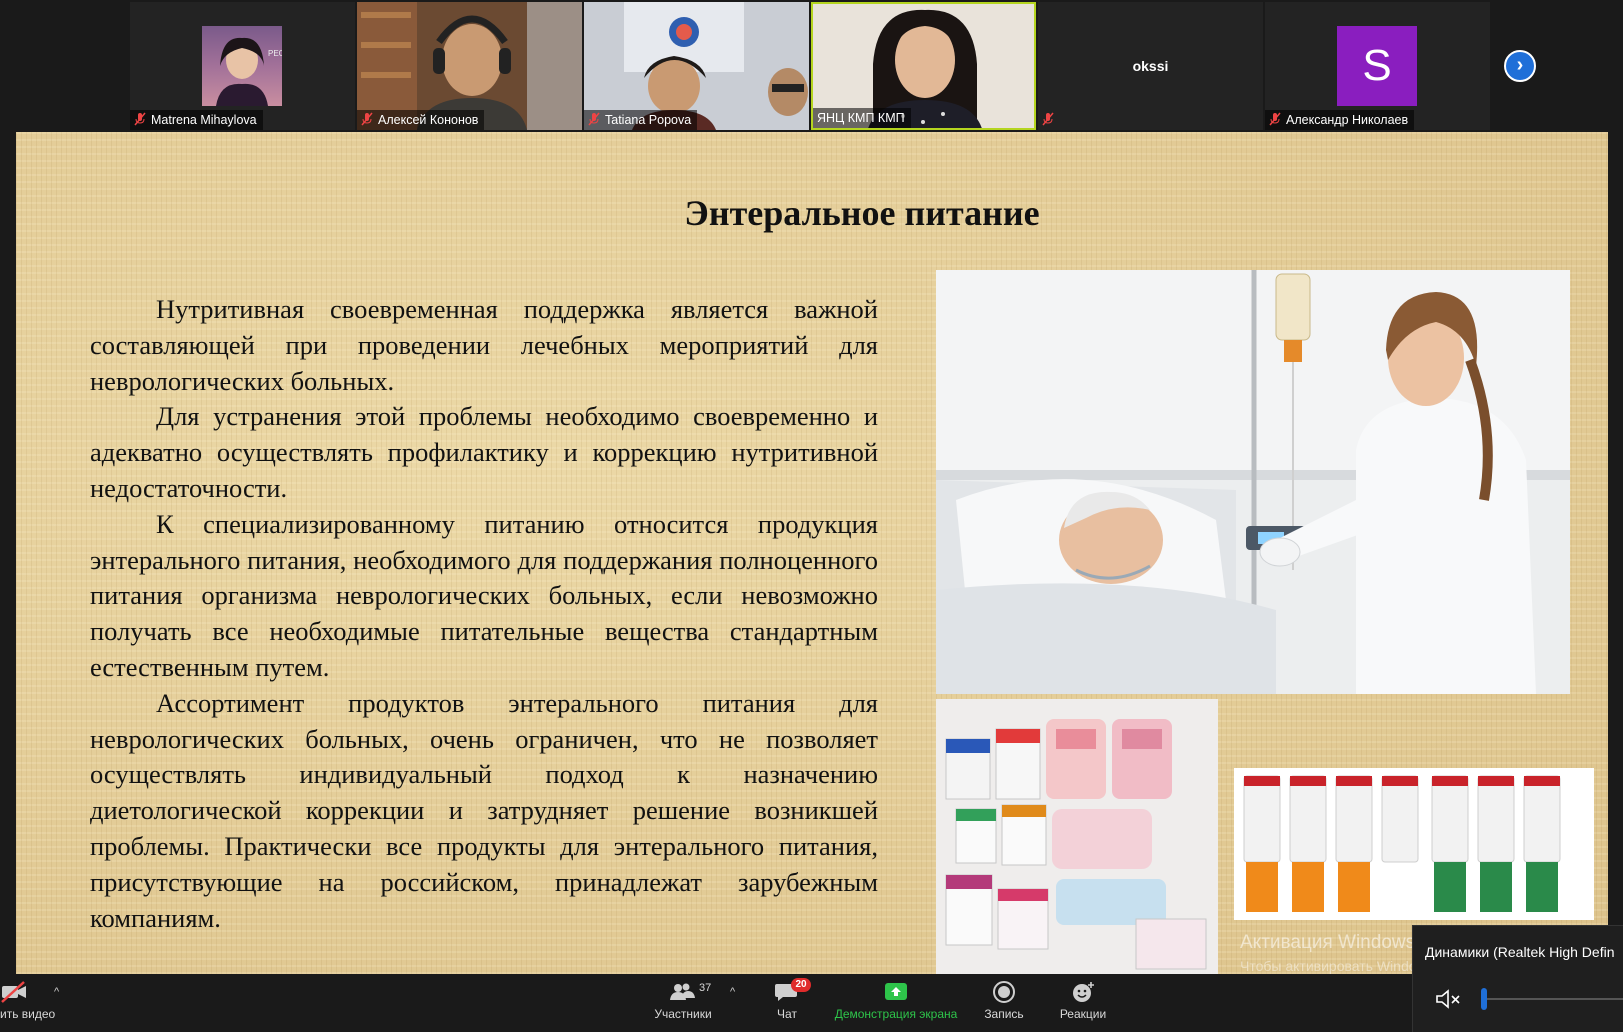 The image size is (1623, 1032). Describe the element at coordinates (923, 66) in the screenshot. I see `participant-tile-active-speaker: ЯНЦ КМП КМП` at that location.